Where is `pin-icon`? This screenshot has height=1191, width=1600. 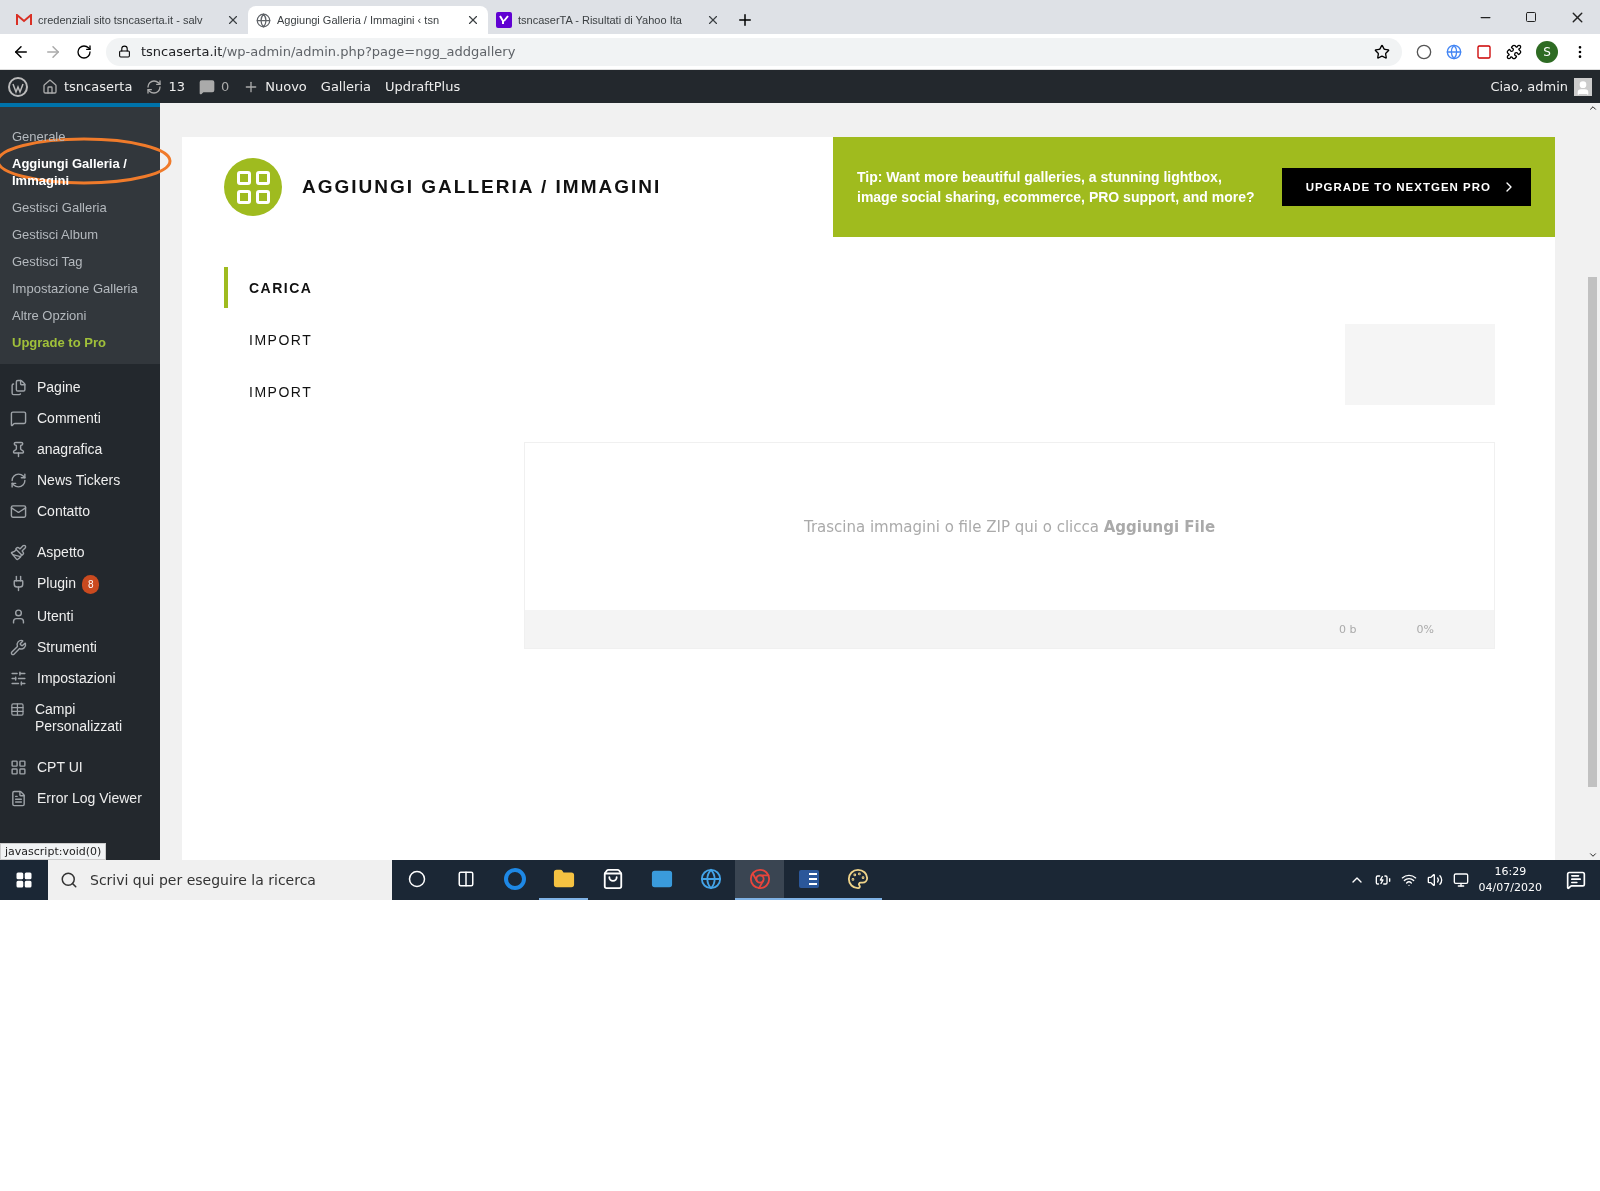 pin-icon is located at coordinates (18, 449).